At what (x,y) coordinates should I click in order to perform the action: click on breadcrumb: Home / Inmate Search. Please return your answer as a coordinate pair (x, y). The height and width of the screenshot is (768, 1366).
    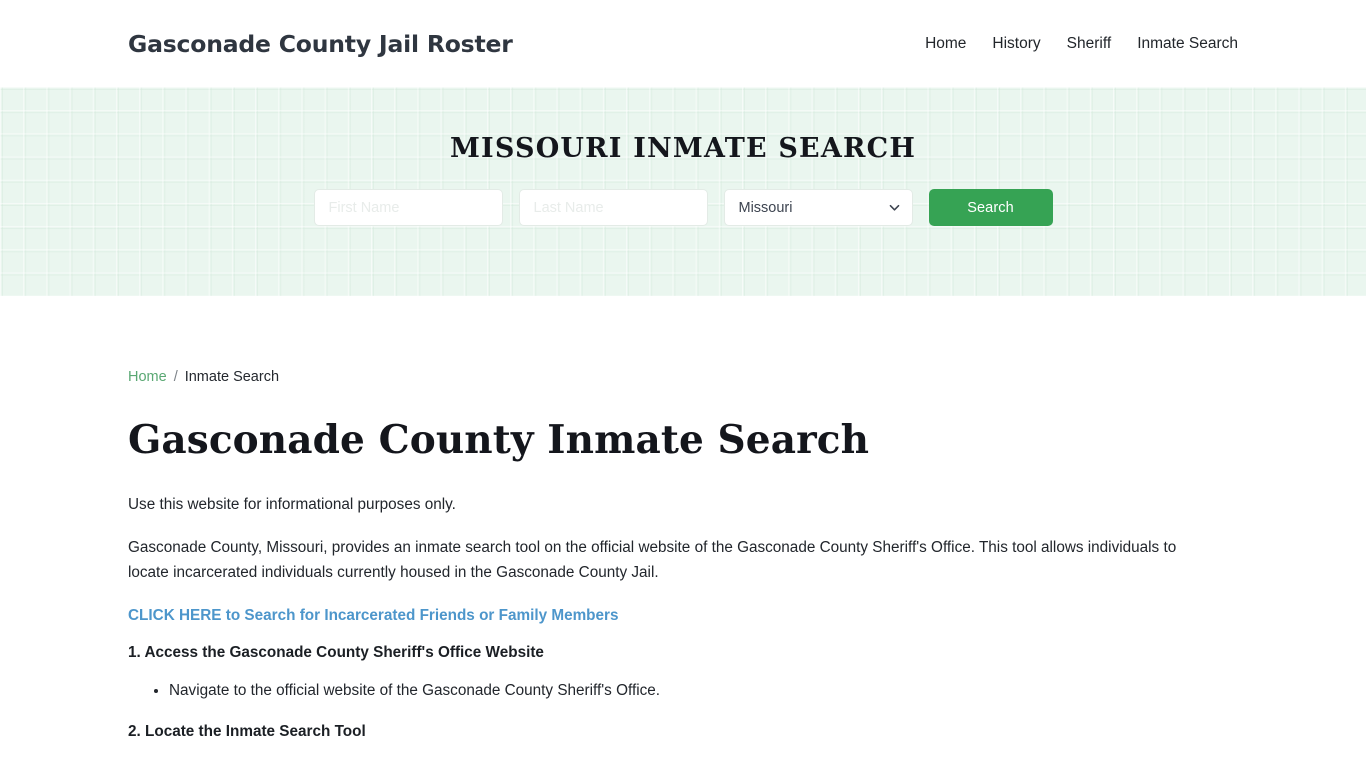
    Looking at the image, I should click on (683, 377).